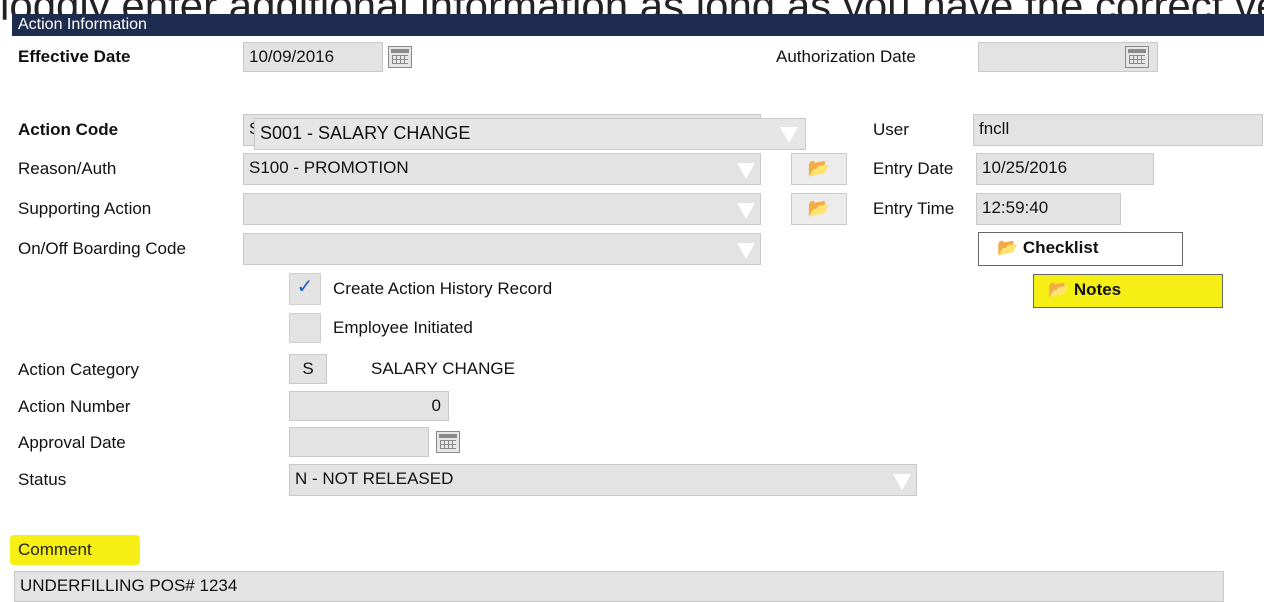 The width and height of the screenshot is (1264, 602). Describe the element at coordinates (913, 168) in the screenshot. I see `entry-date-label: Entry Date` at that location.